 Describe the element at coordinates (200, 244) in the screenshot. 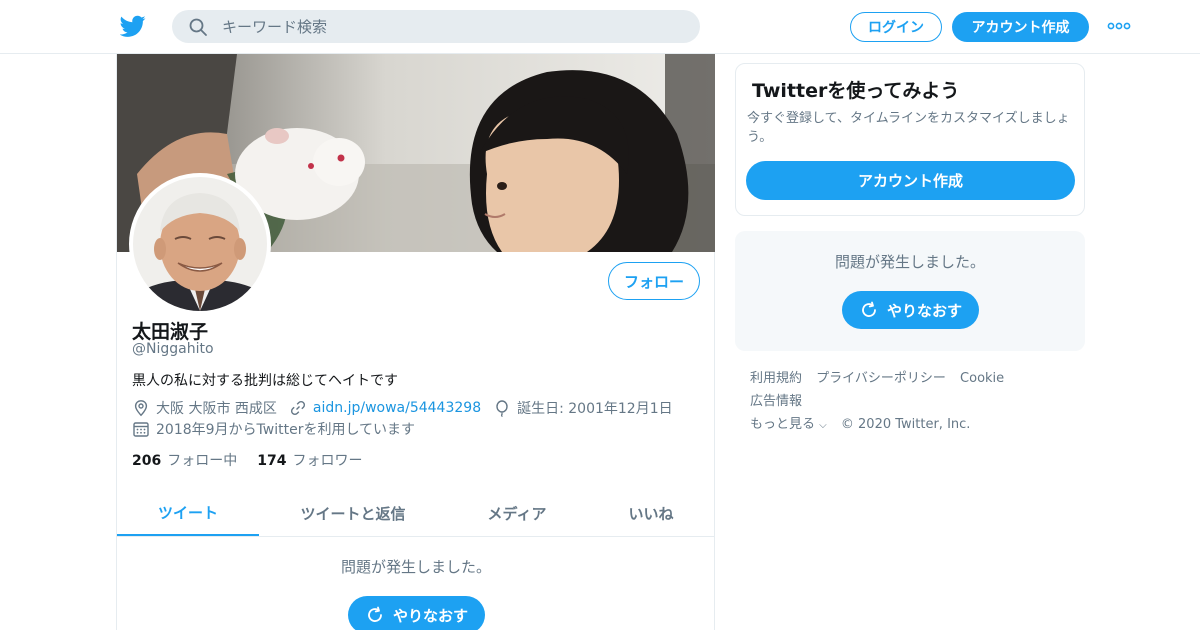

I see `profile-avatar` at that location.